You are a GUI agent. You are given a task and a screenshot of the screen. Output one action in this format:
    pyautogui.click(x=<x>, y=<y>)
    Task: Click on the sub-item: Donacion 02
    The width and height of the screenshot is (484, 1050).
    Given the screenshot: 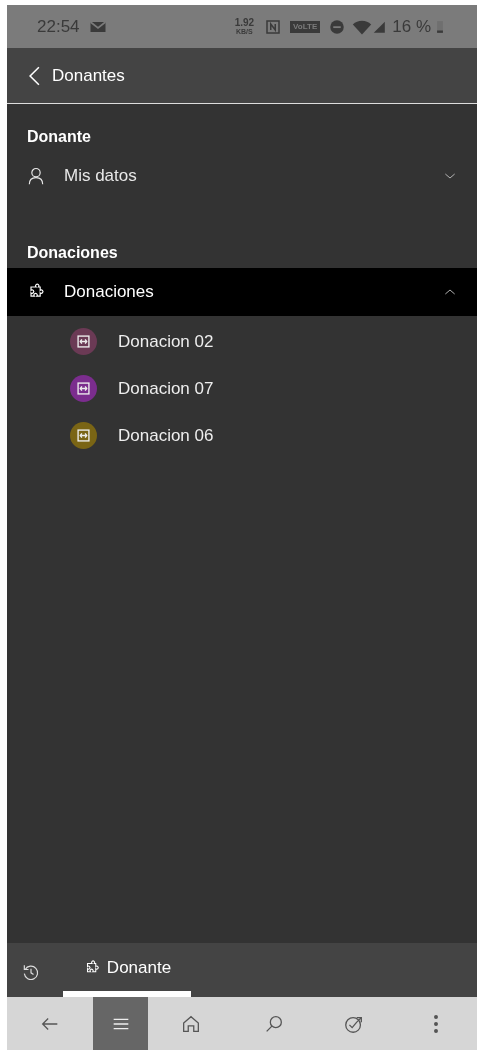 What is the action you would take?
    pyautogui.click(x=242, y=341)
    